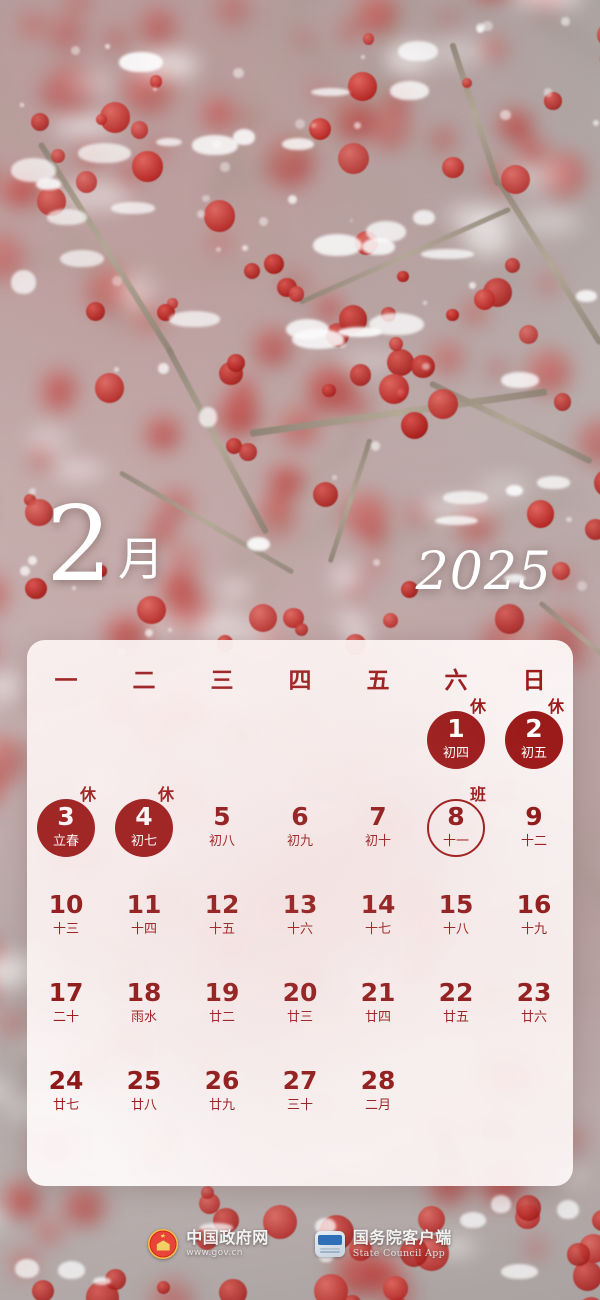 This screenshot has width=600, height=1300. I want to click on calendar-day-9: 9 十二, so click(534, 832).